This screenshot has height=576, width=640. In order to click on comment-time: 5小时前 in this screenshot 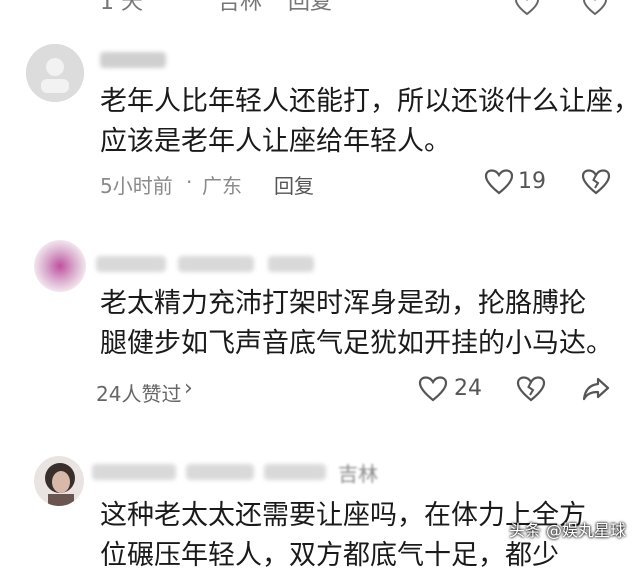, I will do `click(136, 186)`.